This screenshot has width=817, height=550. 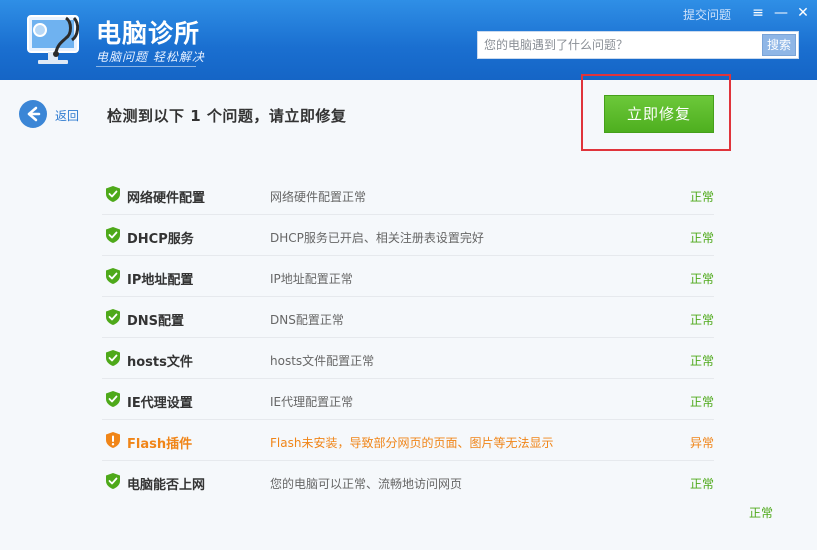 What do you see at coordinates (322, 361) in the screenshot?
I see `check-desc: hosts文件配置正常` at bounding box center [322, 361].